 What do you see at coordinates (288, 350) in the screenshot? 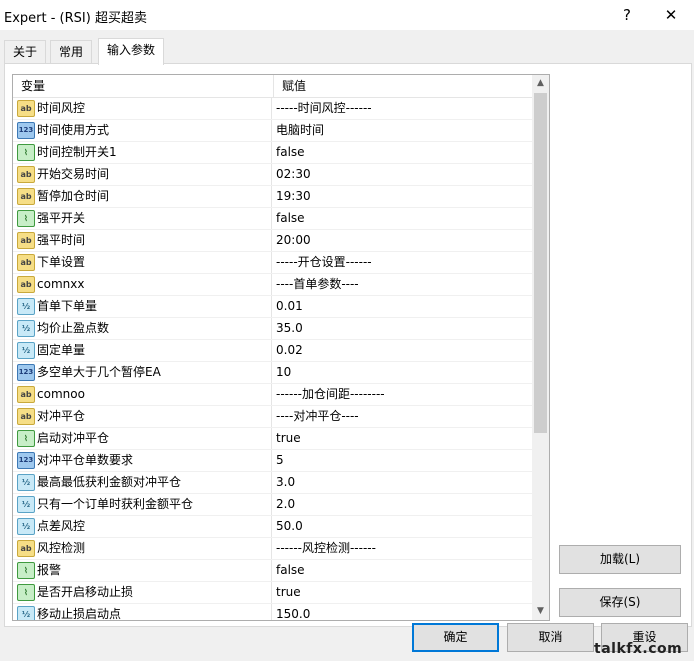
I see `variable-value: 0.02` at bounding box center [288, 350].